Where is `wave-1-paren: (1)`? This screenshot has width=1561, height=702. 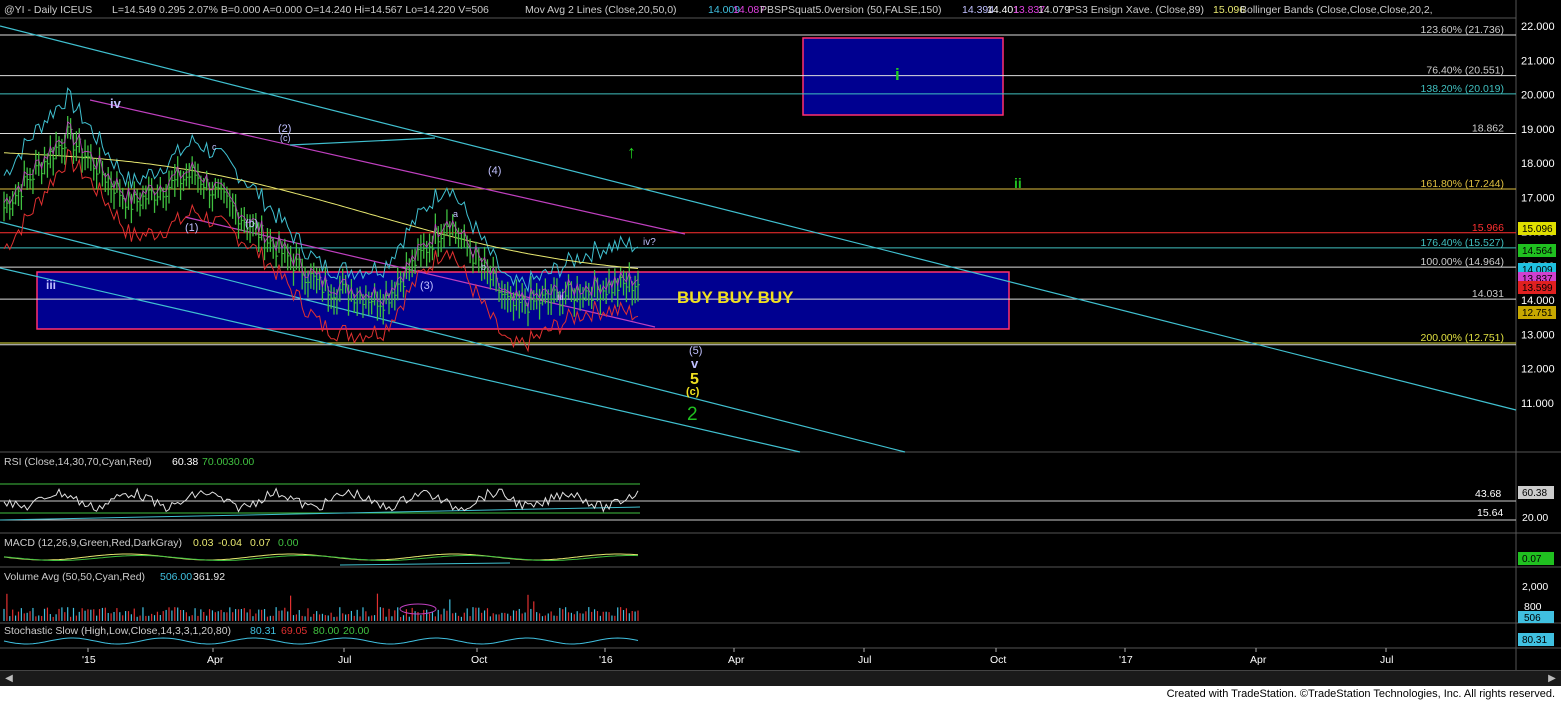 wave-1-paren: (1) is located at coordinates (191, 228).